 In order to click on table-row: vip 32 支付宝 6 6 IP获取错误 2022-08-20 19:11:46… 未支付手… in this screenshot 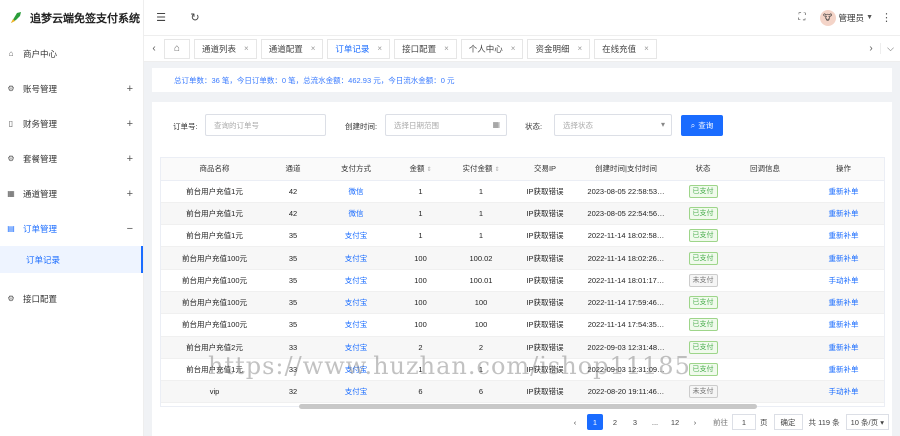, I will do `click(522, 392)`.